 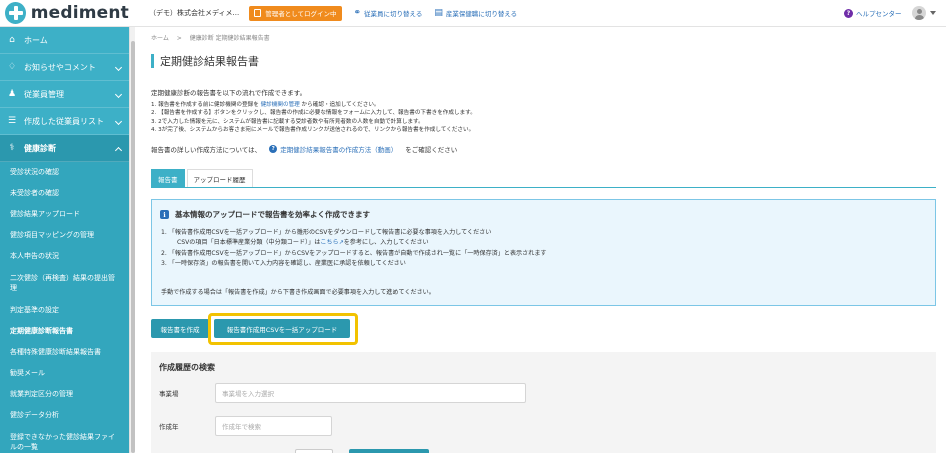 What do you see at coordinates (64, 256) in the screenshot?
I see `submenu-item: 本人申告の状況` at bounding box center [64, 256].